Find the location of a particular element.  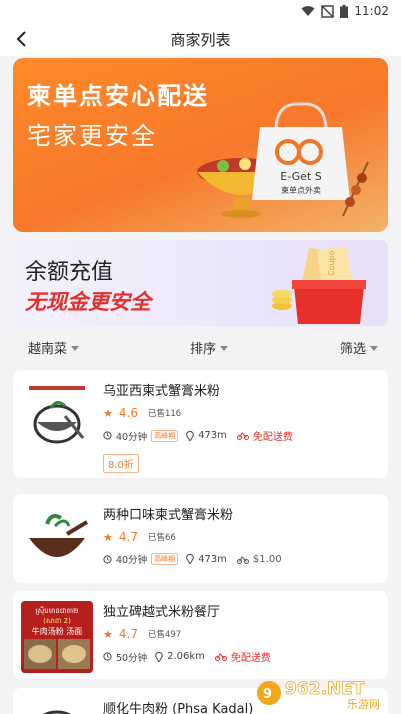

sort-filter-label: 排序 is located at coordinates (203, 349).